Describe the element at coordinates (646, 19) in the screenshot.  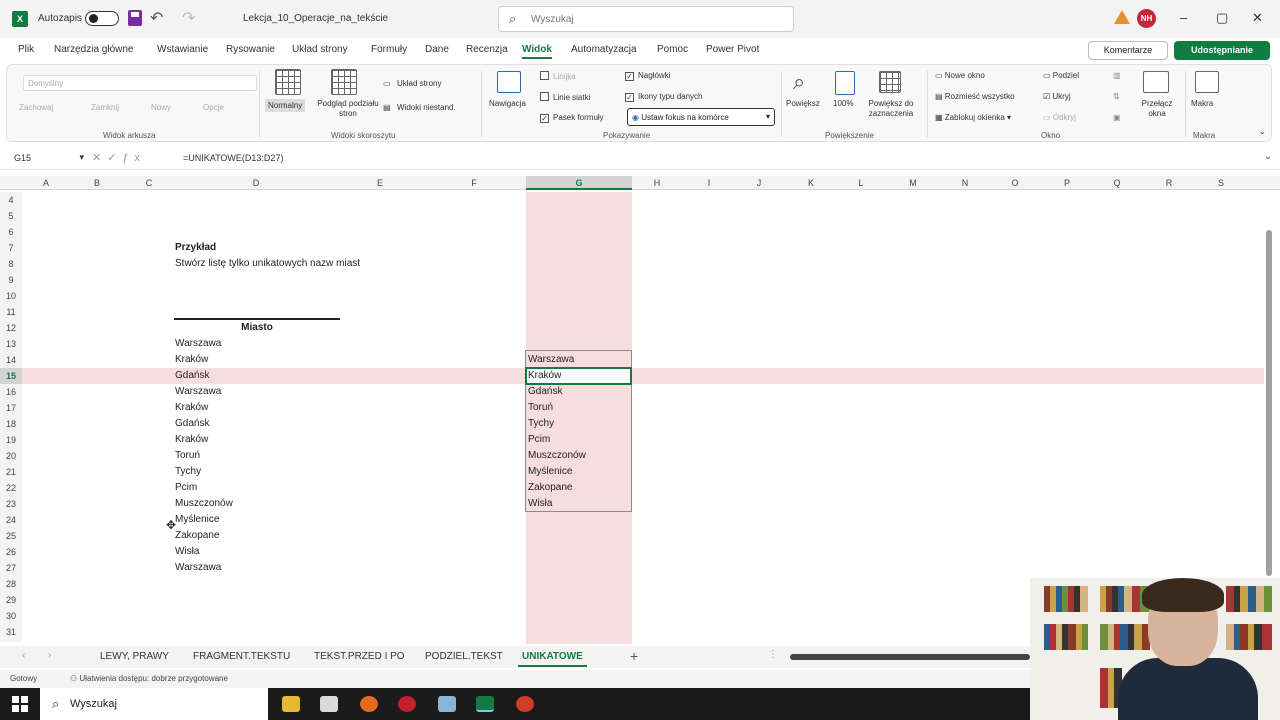
I see `search-box: ⌕ Wyszukaj` at that location.